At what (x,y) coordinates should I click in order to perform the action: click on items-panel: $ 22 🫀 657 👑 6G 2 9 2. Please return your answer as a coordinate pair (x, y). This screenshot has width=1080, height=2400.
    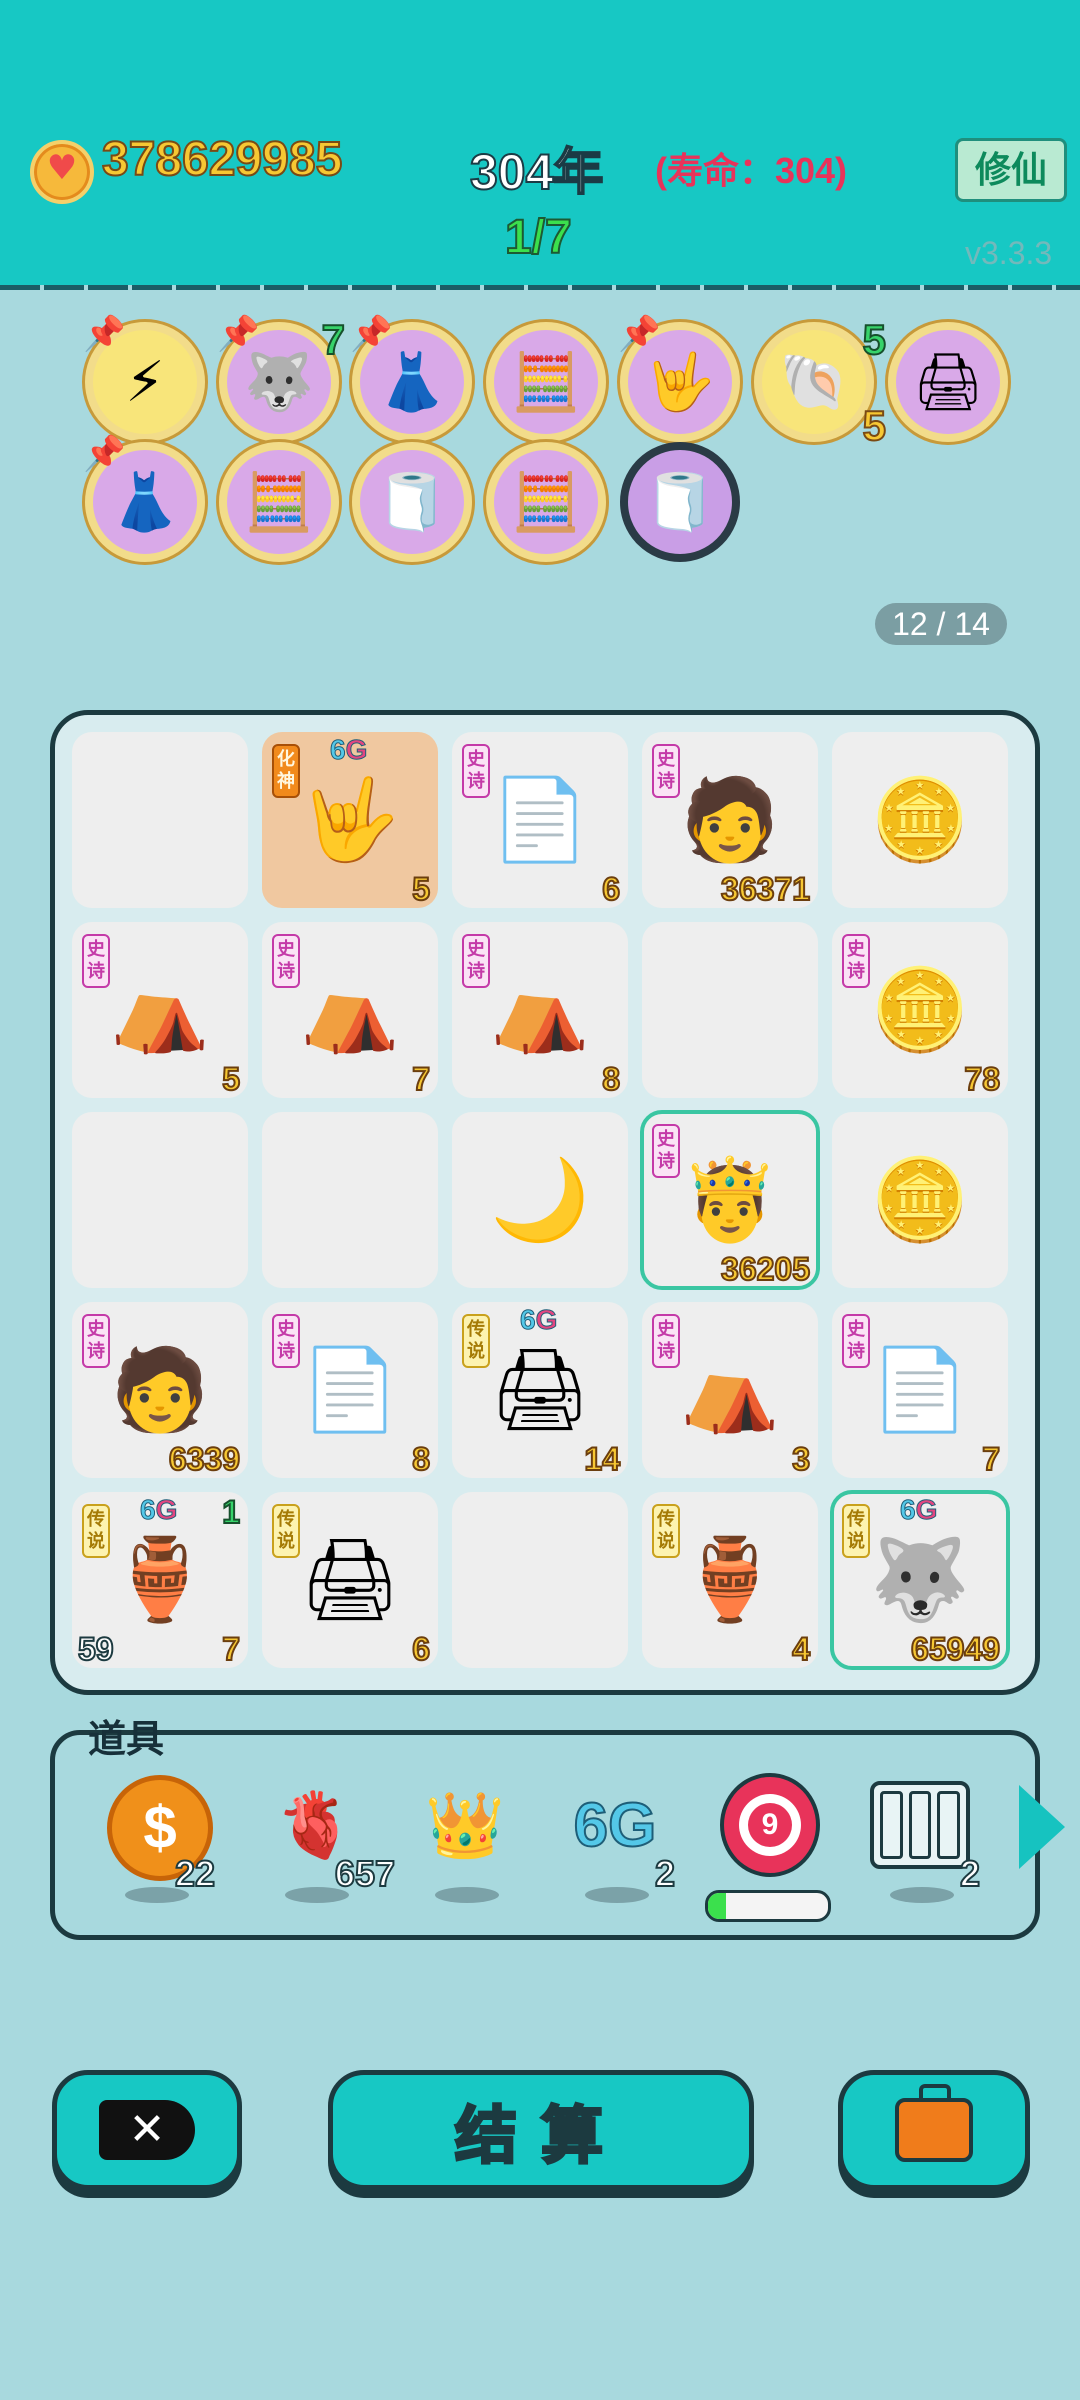
    Looking at the image, I should click on (557, 1835).